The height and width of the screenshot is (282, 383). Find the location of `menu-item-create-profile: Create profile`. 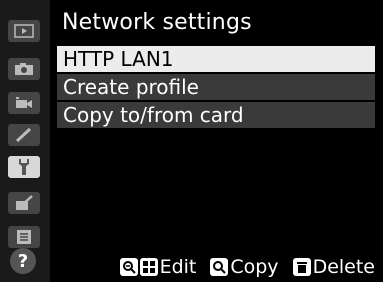

menu-item-create-profile: Create profile is located at coordinates (216, 87).